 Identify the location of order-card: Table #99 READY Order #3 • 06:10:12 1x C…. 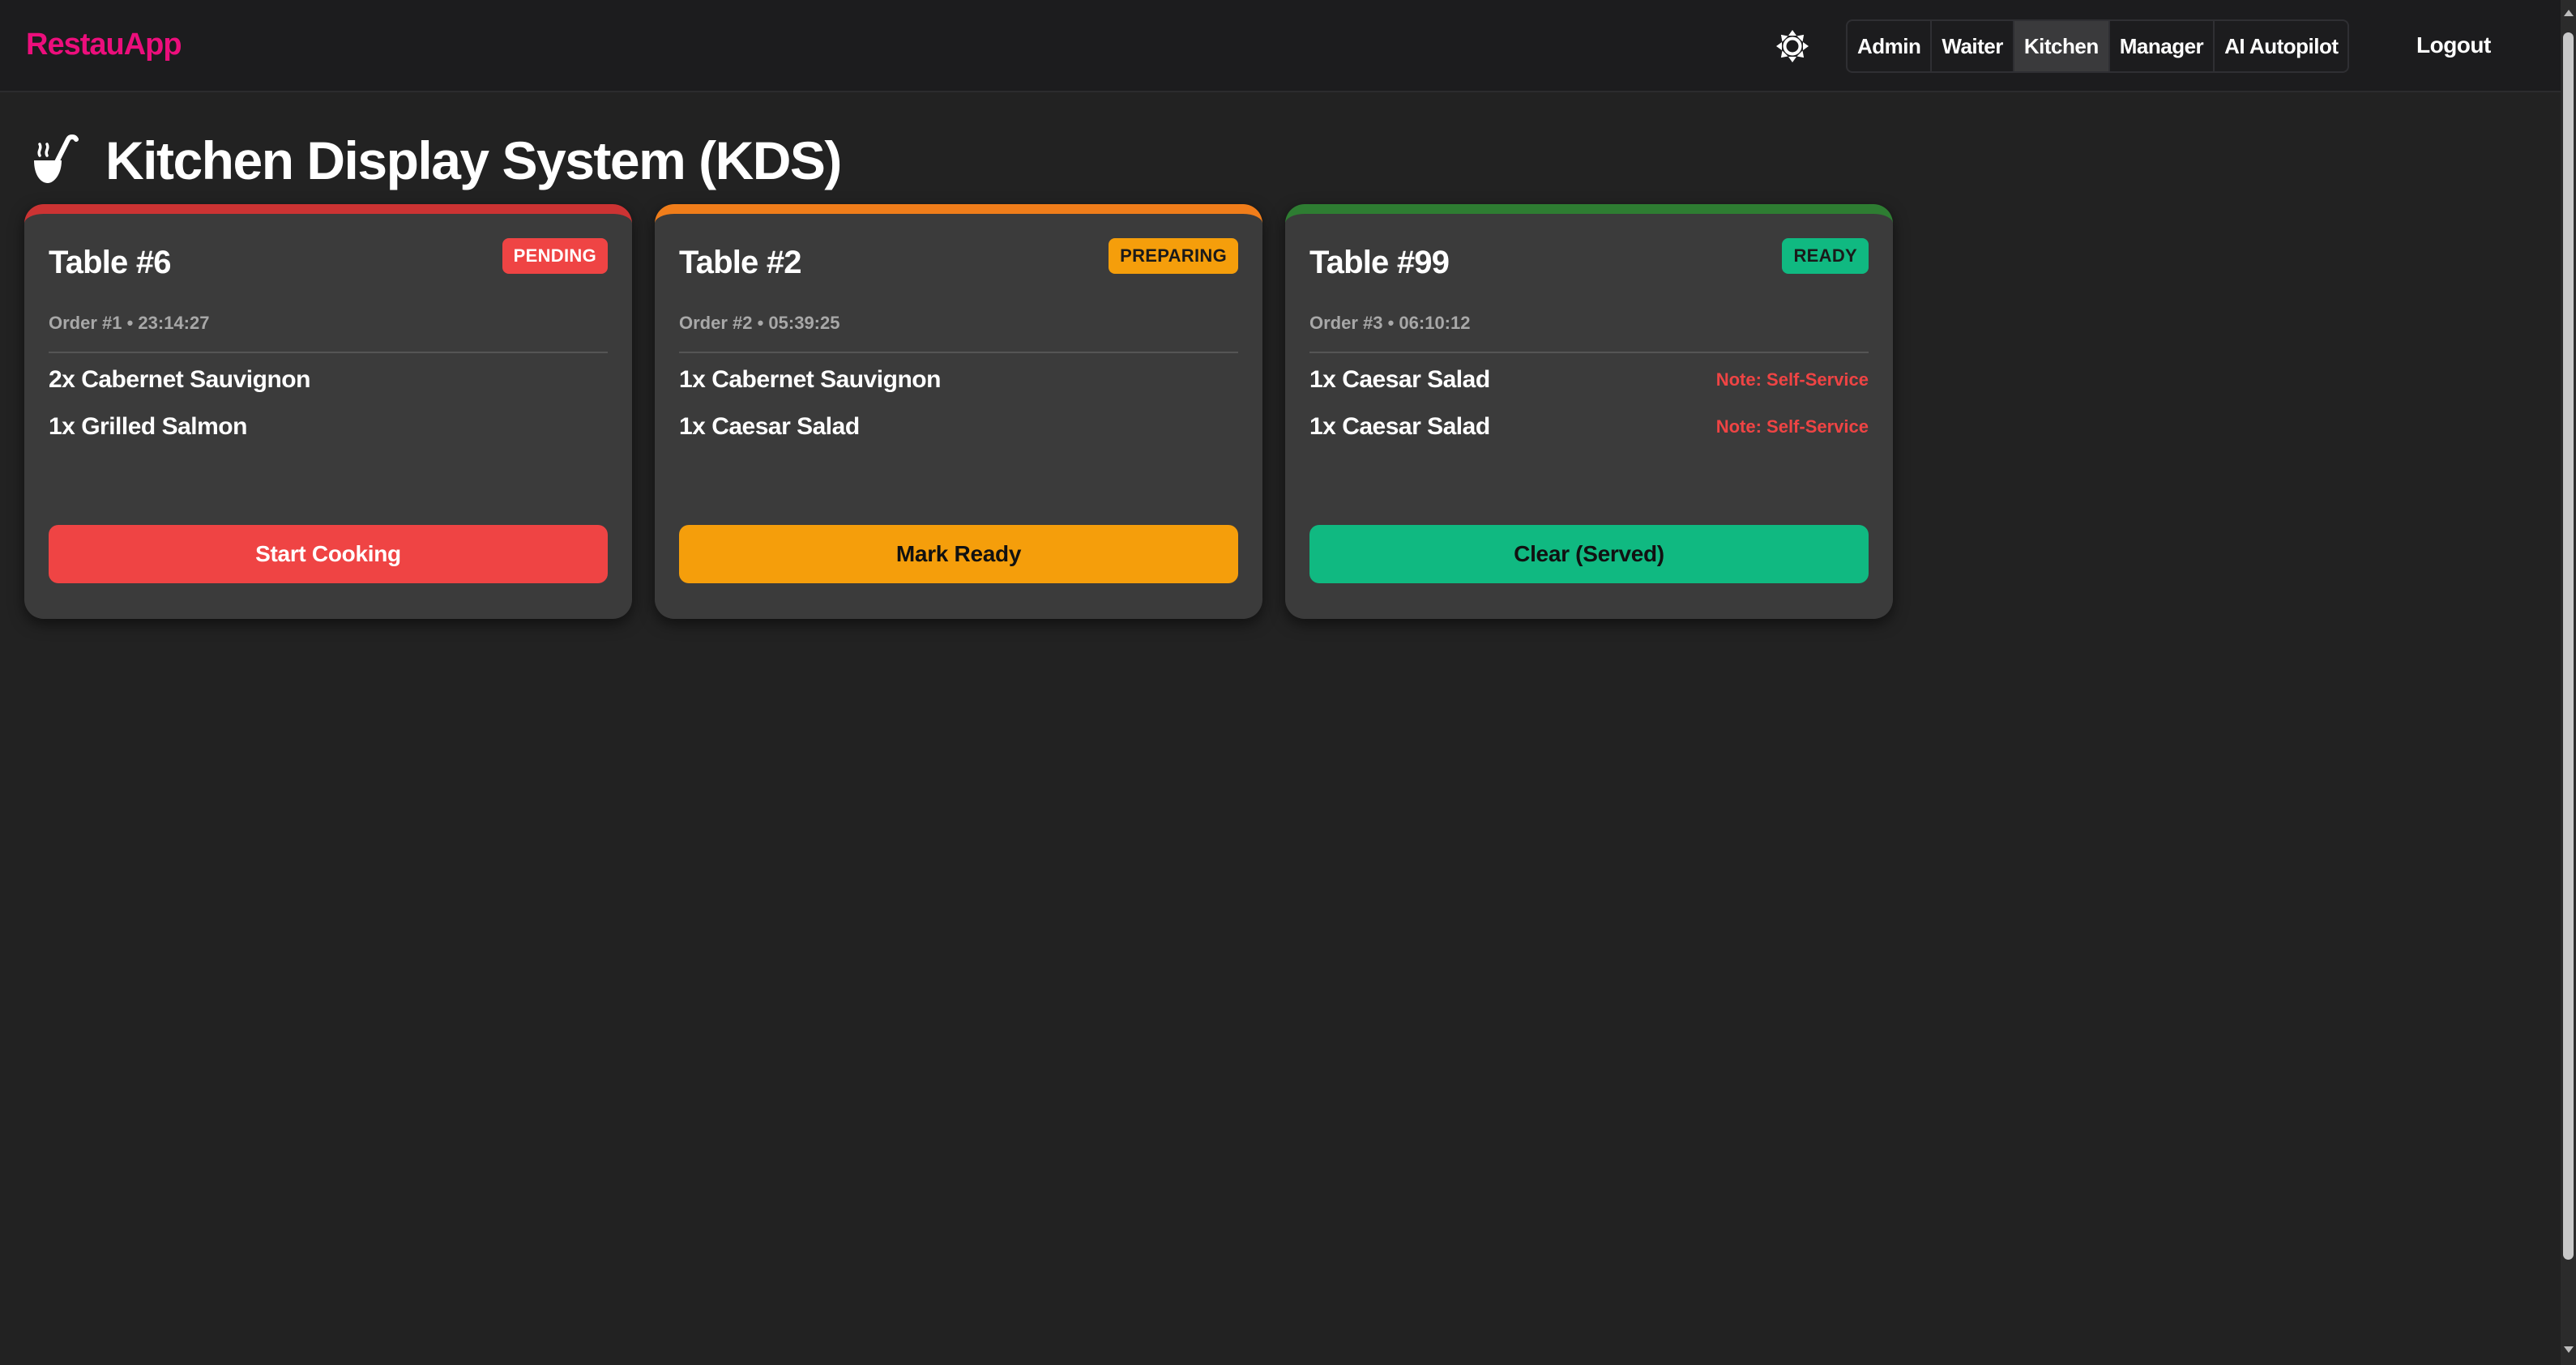
(1589, 411).